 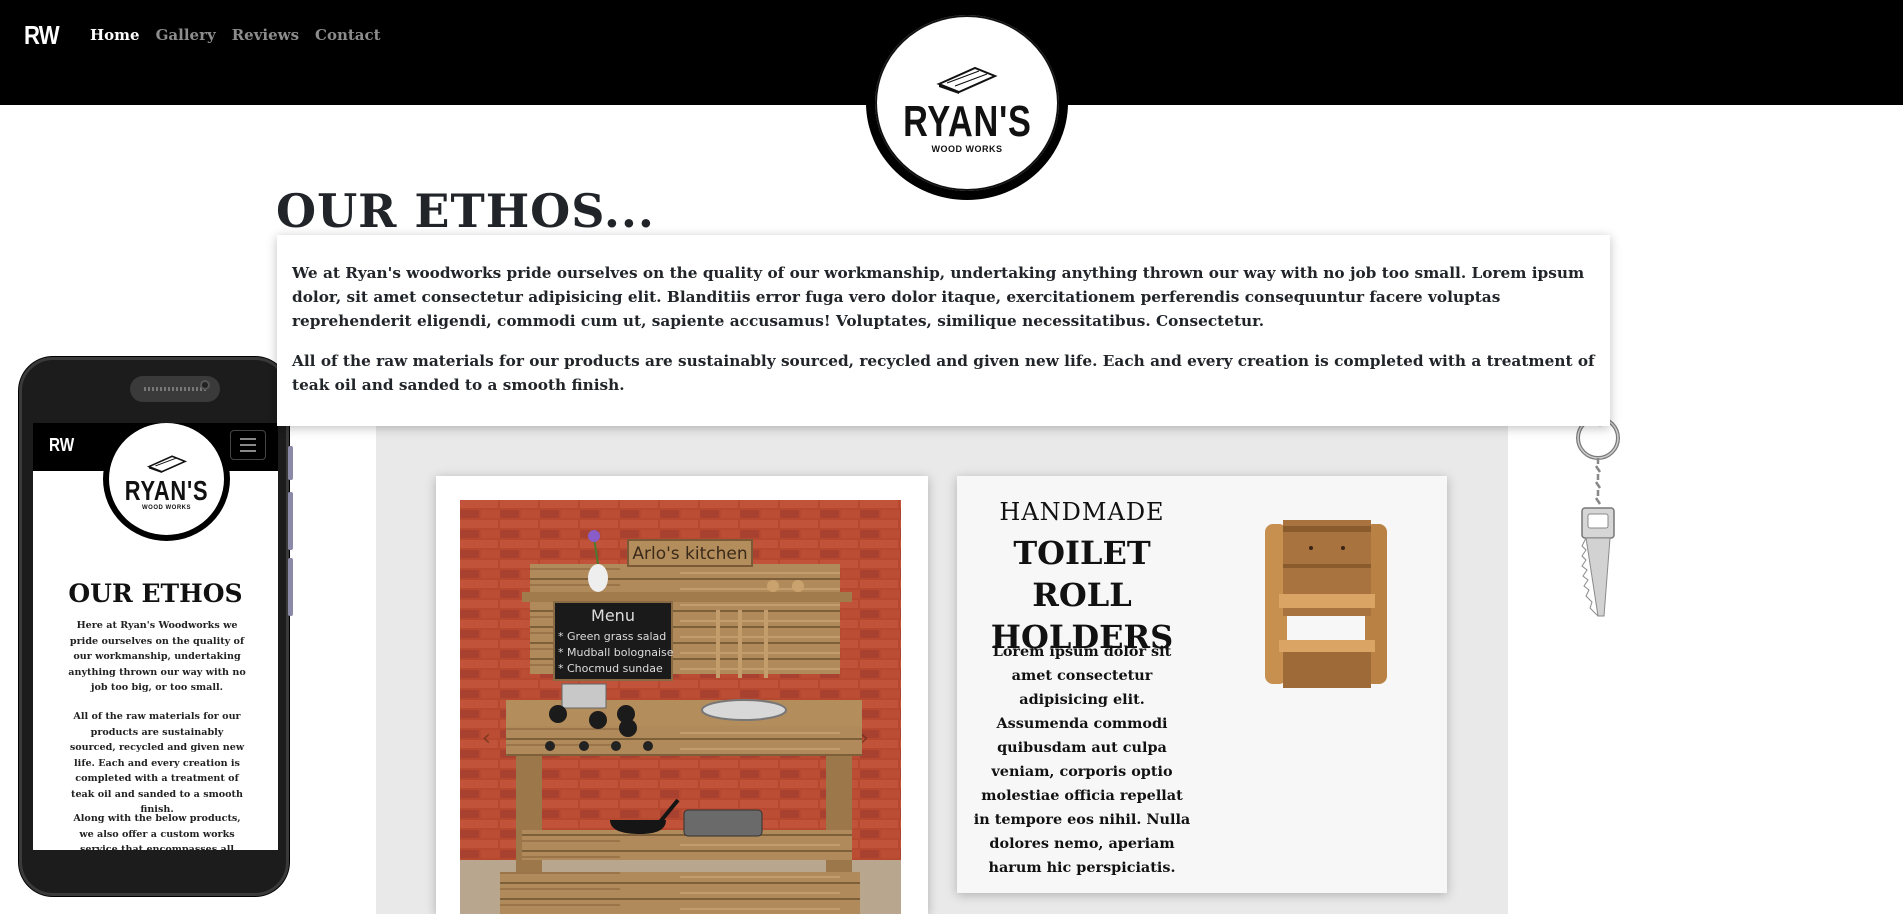 What do you see at coordinates (612, 636) in the screenshot?
I see `menu-item-1: * Green grass salad` at bounding box center [612, 636].